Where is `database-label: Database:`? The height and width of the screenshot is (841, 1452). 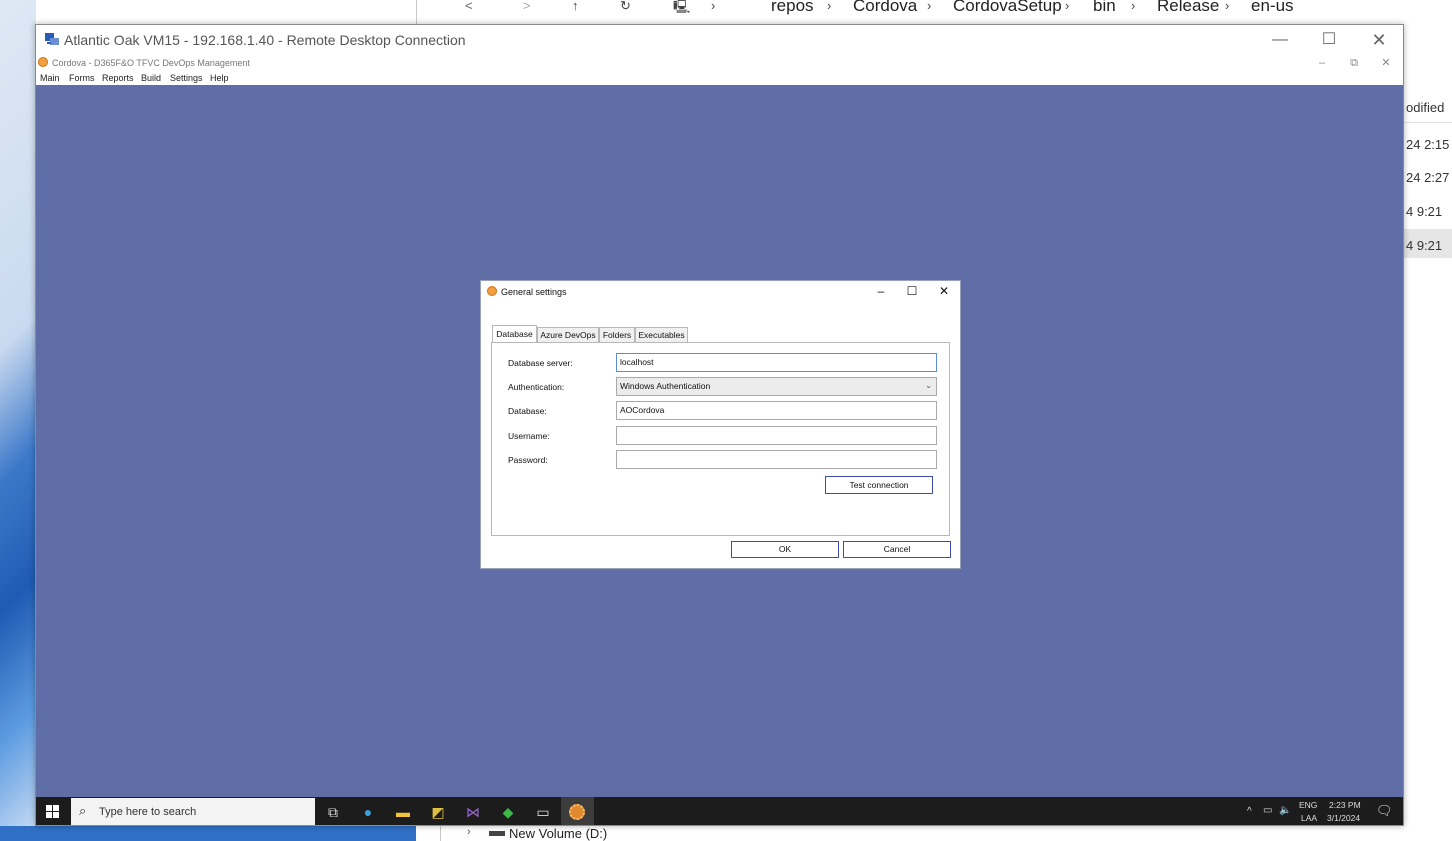
database-label: Database: is located at coordinates (527, 411).